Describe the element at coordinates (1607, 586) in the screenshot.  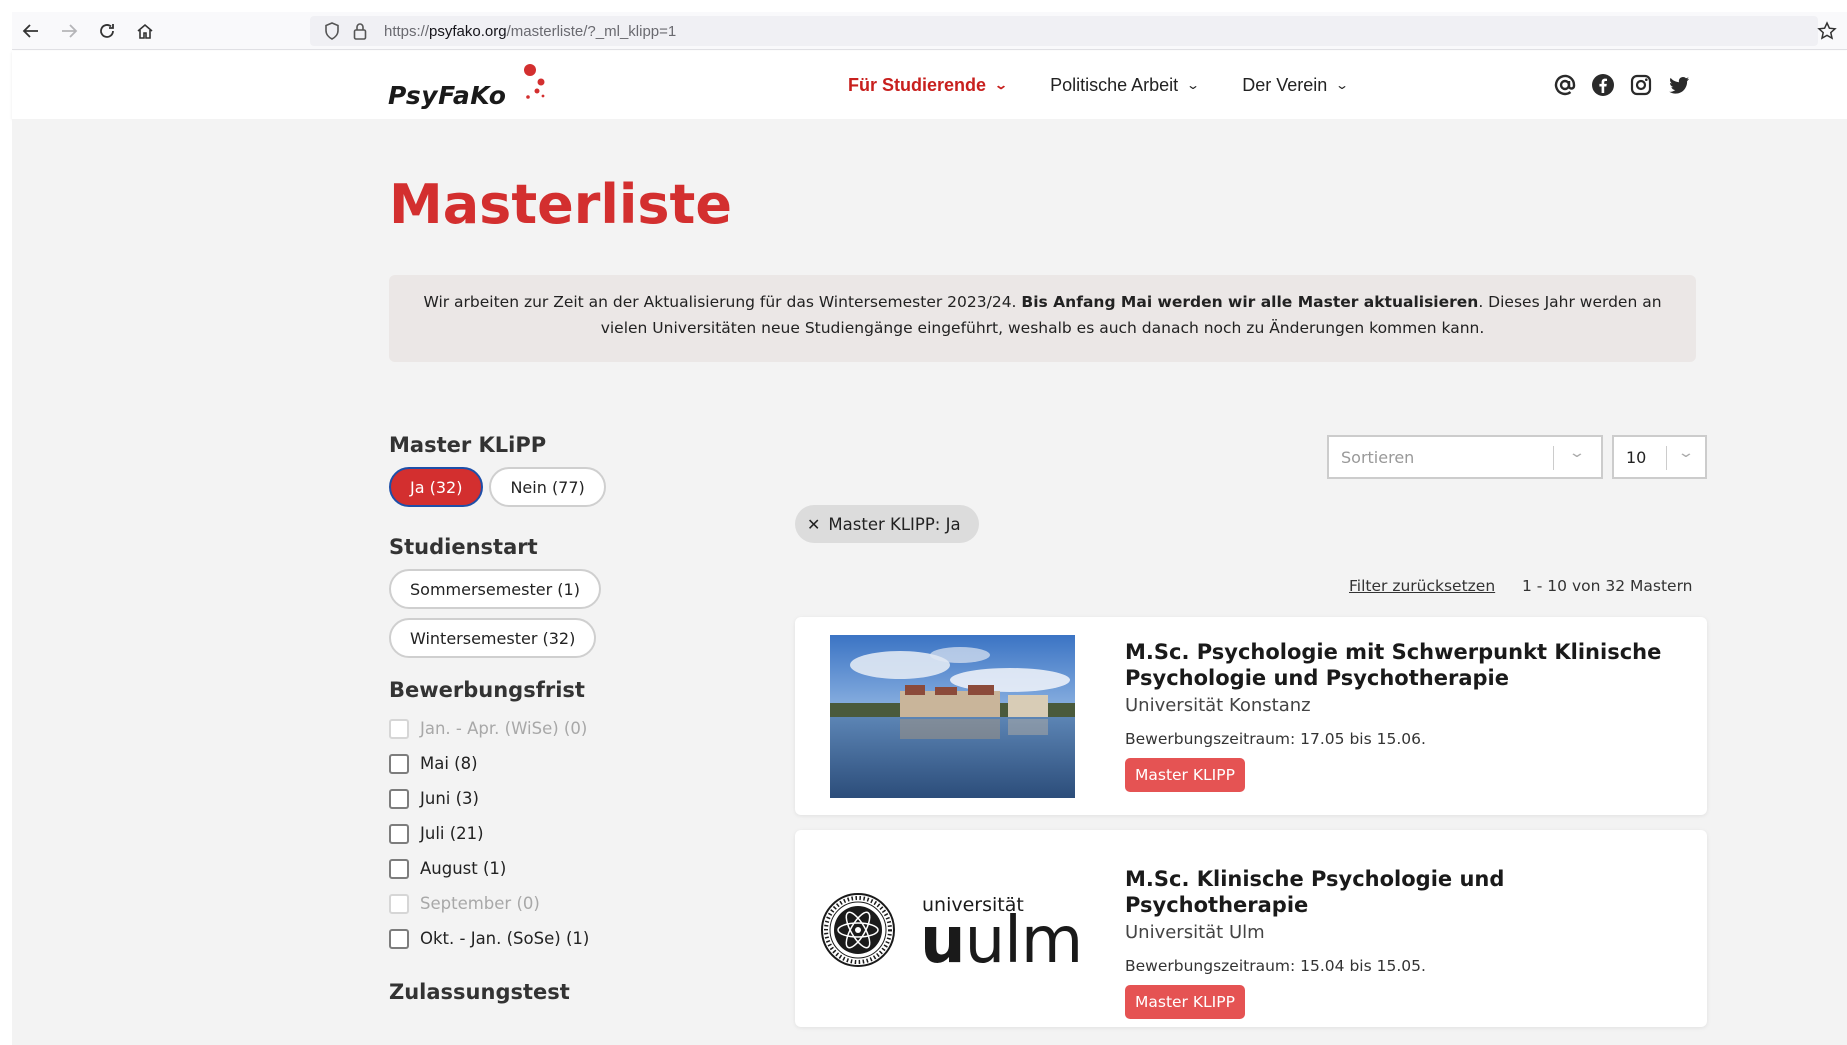
I see `result-count: 1 - 10 von 32 Mastern` at that location.